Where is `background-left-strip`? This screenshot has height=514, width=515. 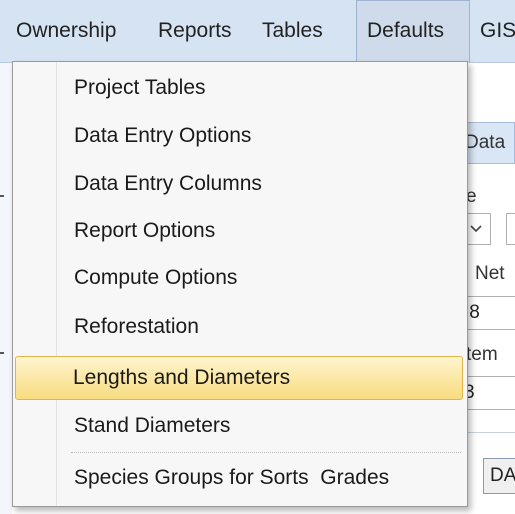
background-left-strip is located at coordinates (6, 288).